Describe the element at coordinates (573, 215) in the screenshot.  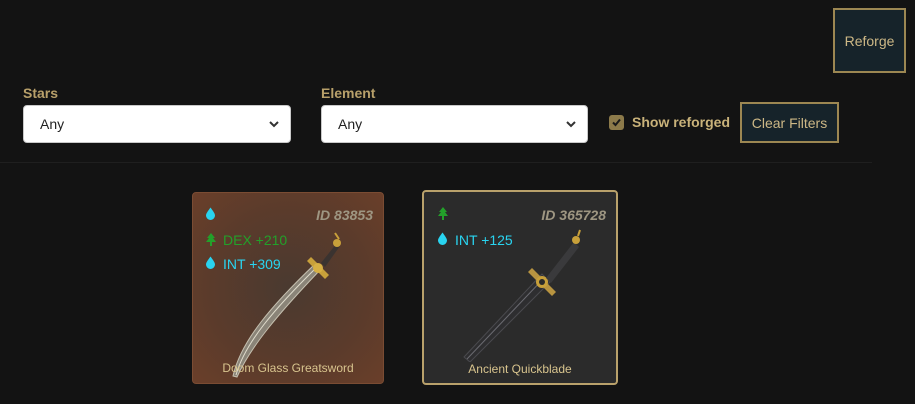
I see `weapon-id: ID 365728` at that location.